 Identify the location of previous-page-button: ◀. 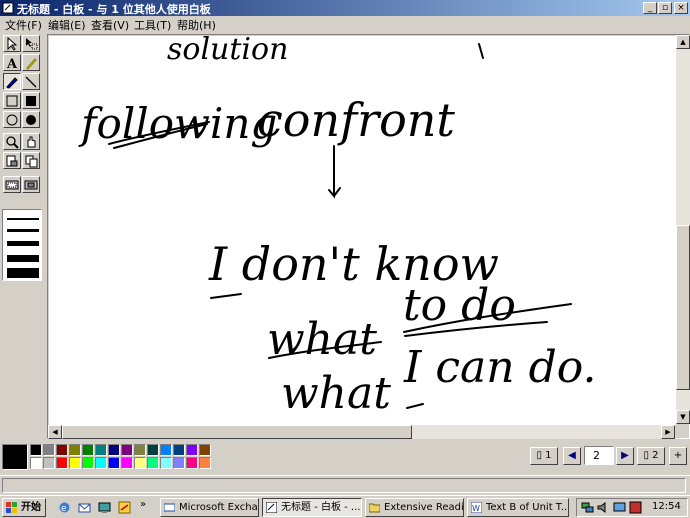
(572, 456).